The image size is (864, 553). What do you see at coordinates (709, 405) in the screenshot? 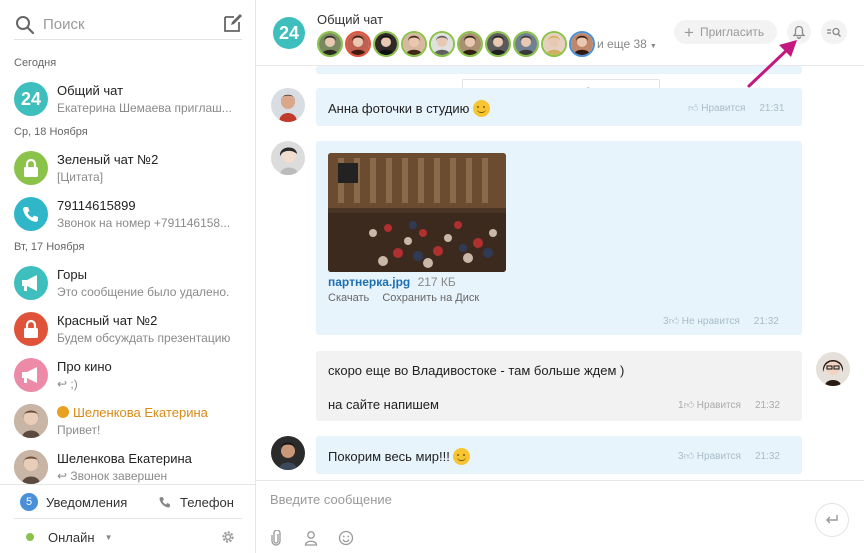
I see `like-button: 1👍︎ Нравится` at bounding box center [709, 405].